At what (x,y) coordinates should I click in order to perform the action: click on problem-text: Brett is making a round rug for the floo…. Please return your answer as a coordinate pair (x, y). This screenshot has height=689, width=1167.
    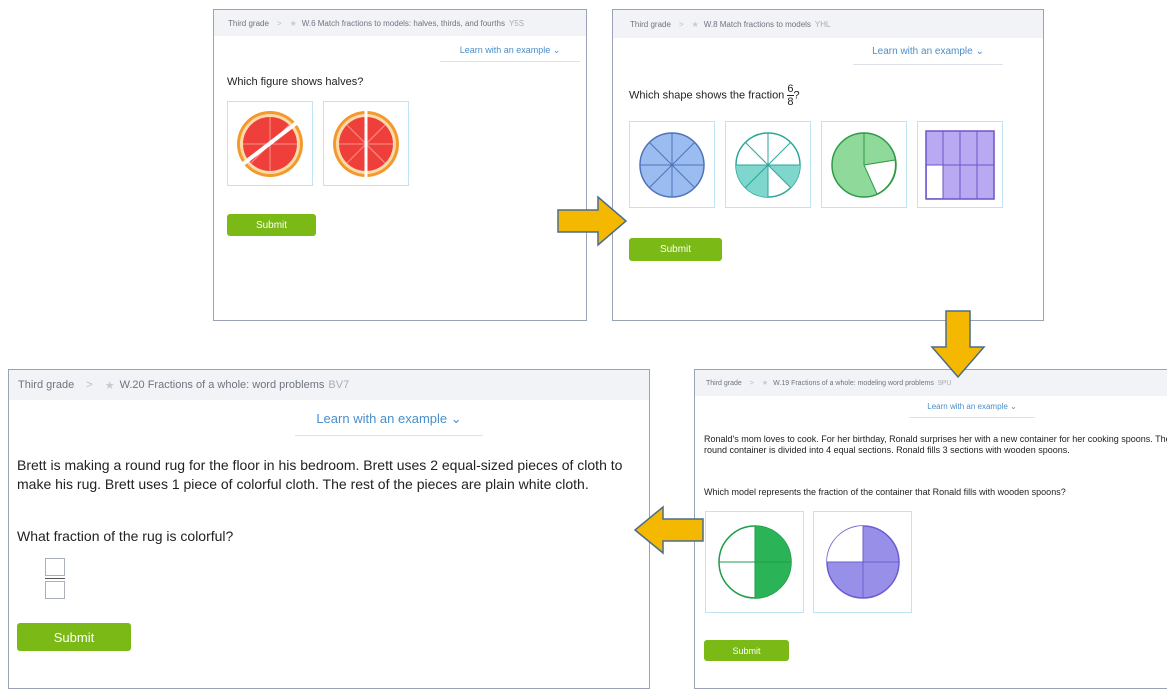
    Looking at the image, I should click on (320, 474).